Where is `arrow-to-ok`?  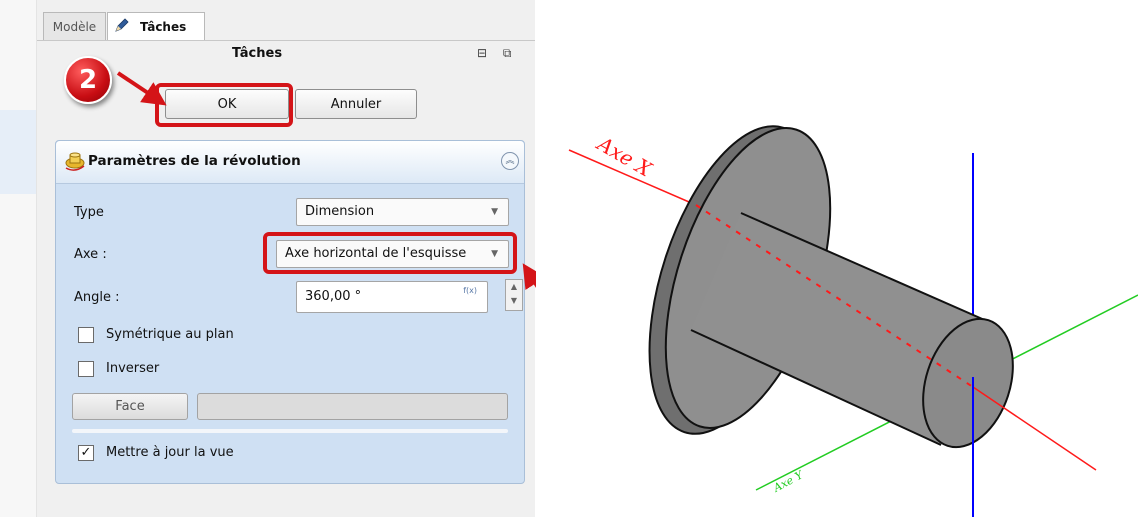
arrow-to-ok is located at coordinates (141, 88).